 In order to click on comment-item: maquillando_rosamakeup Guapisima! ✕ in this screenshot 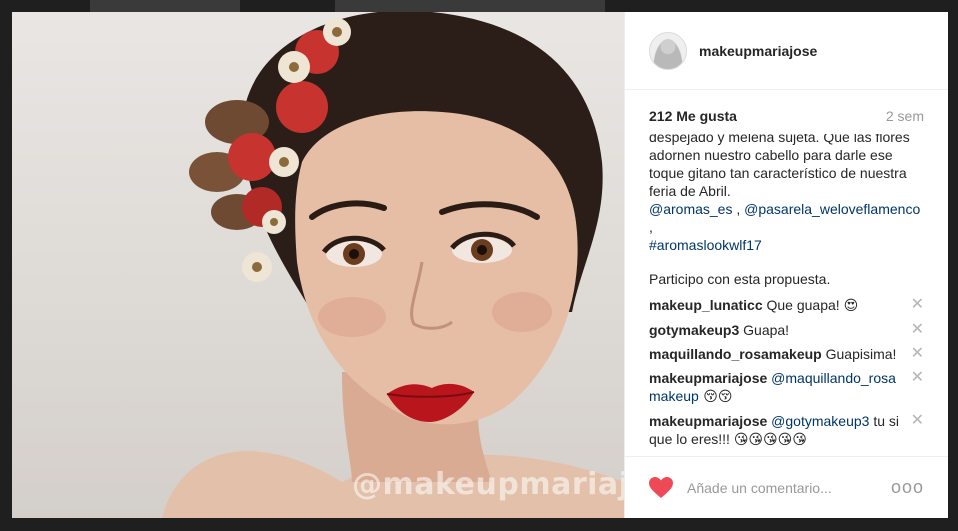, I will do `click(786, 354)`.